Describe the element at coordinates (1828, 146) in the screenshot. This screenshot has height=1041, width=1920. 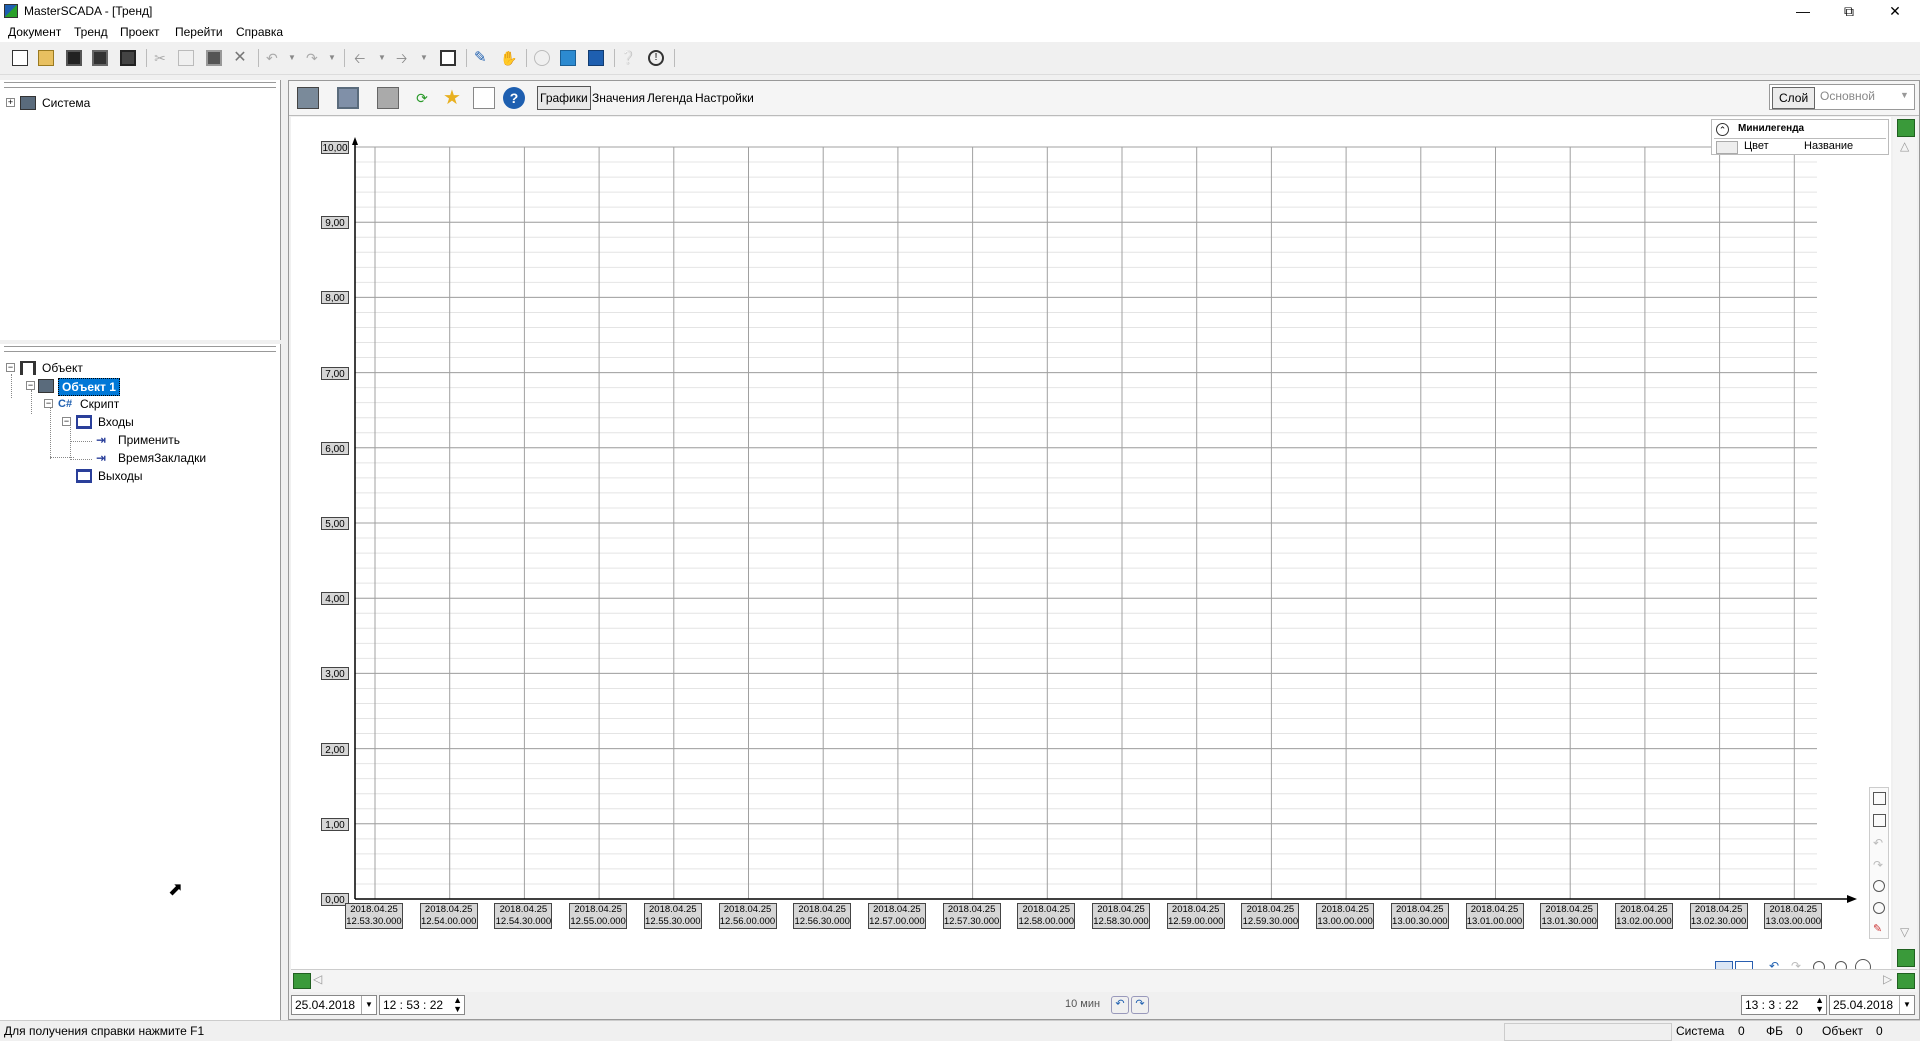
I see `legend-col-name: Название` at that location.